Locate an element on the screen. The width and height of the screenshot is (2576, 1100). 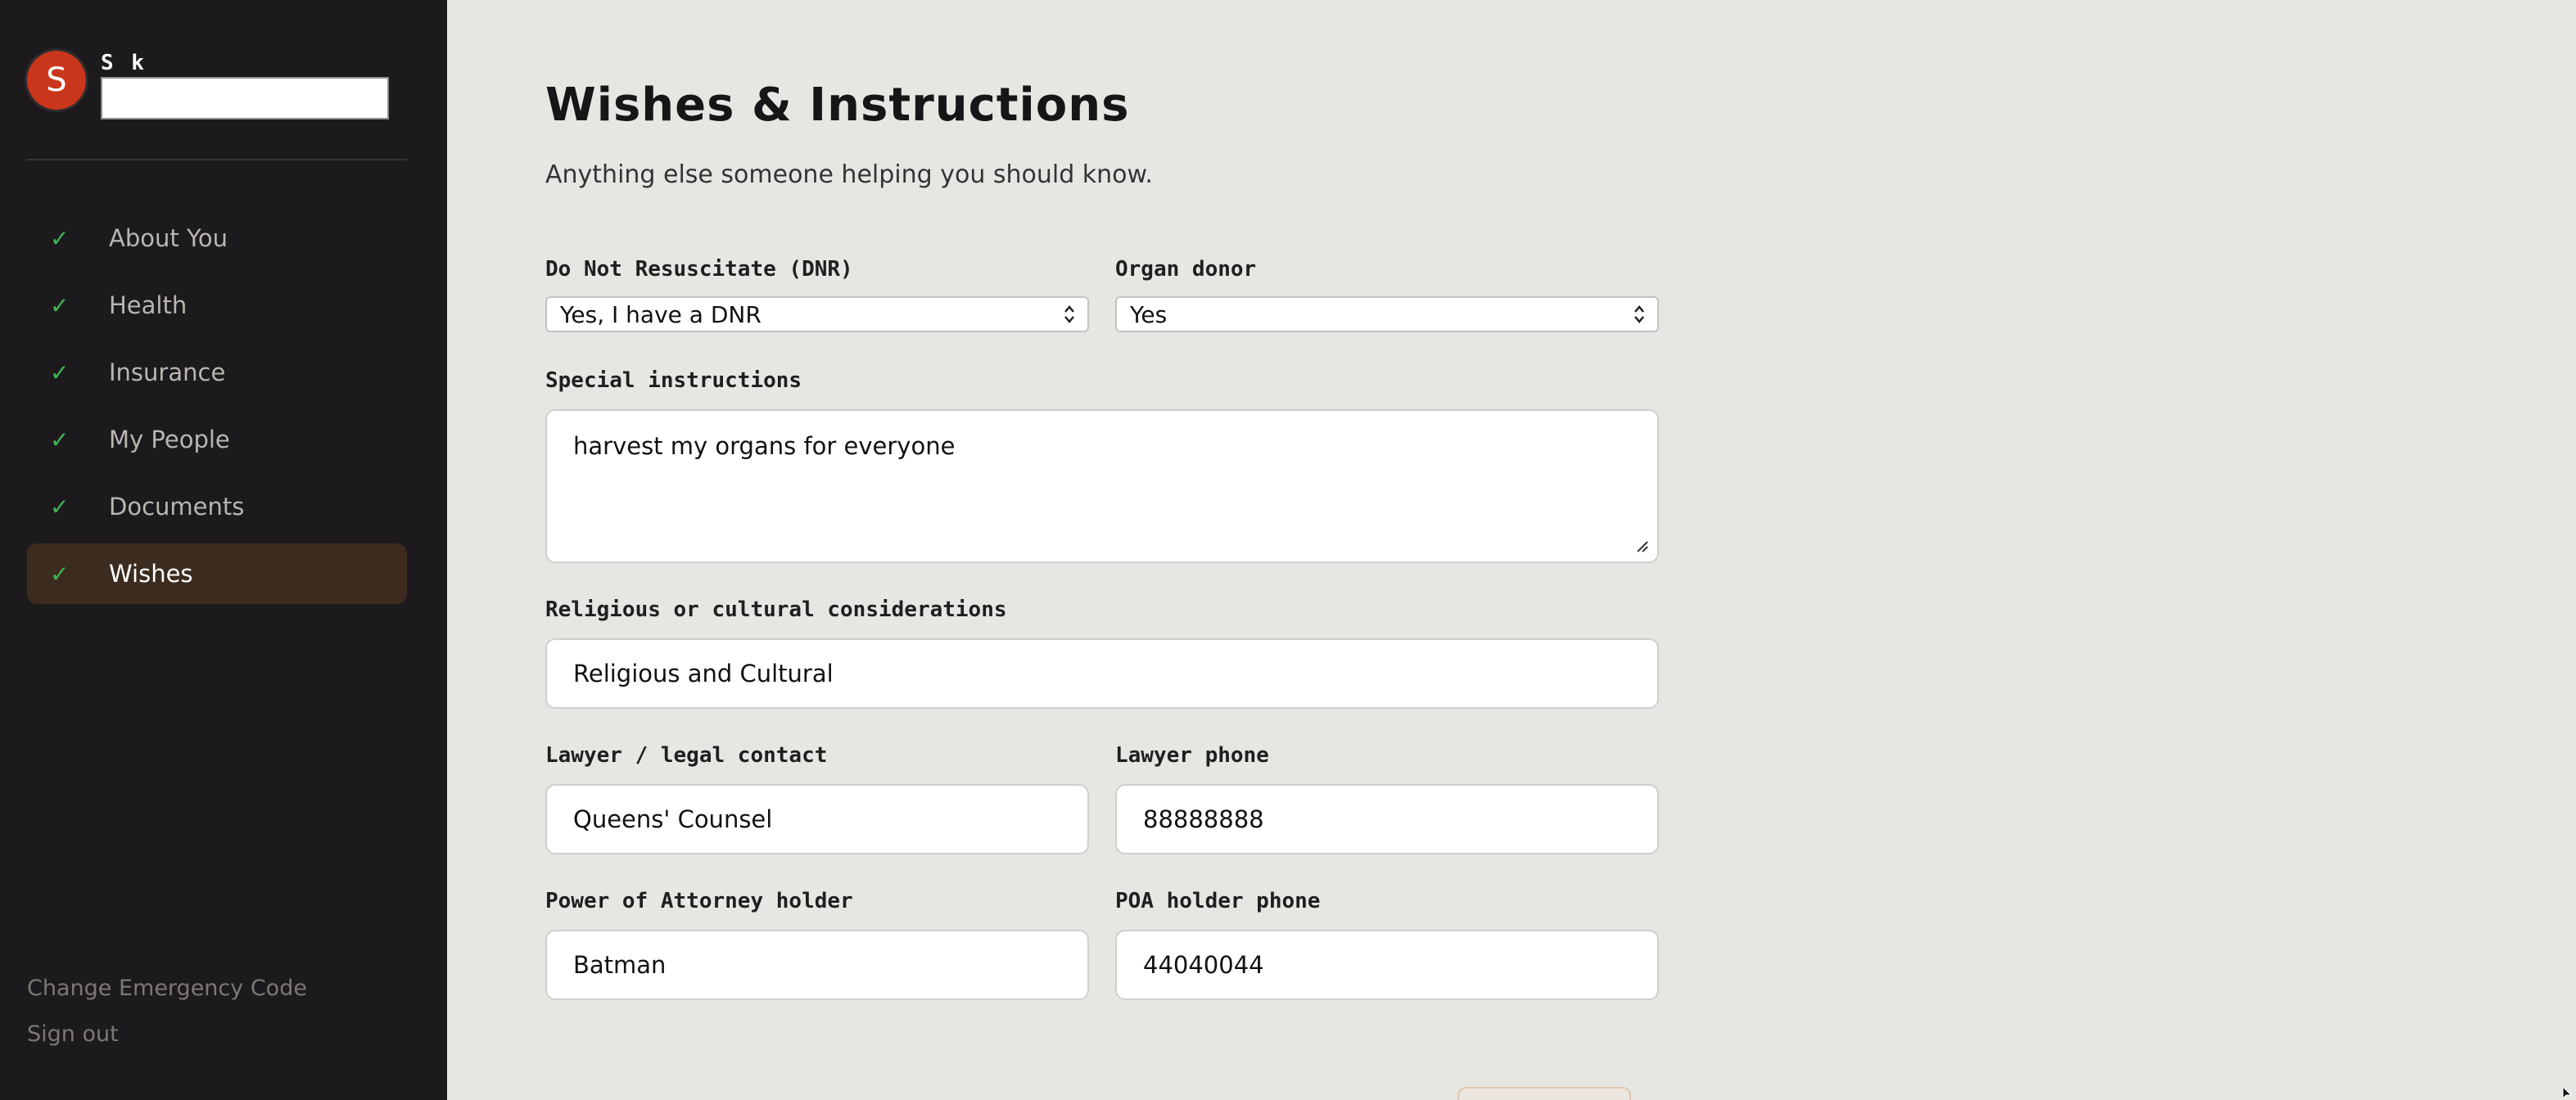
lawyer-input is located at coordinates (817, 819).